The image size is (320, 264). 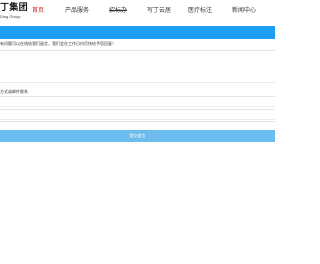 What do you see at coordinates (137, 136) in the screenshot?
I see `submit-button: 提交留言` at bounding box center [137, 136].